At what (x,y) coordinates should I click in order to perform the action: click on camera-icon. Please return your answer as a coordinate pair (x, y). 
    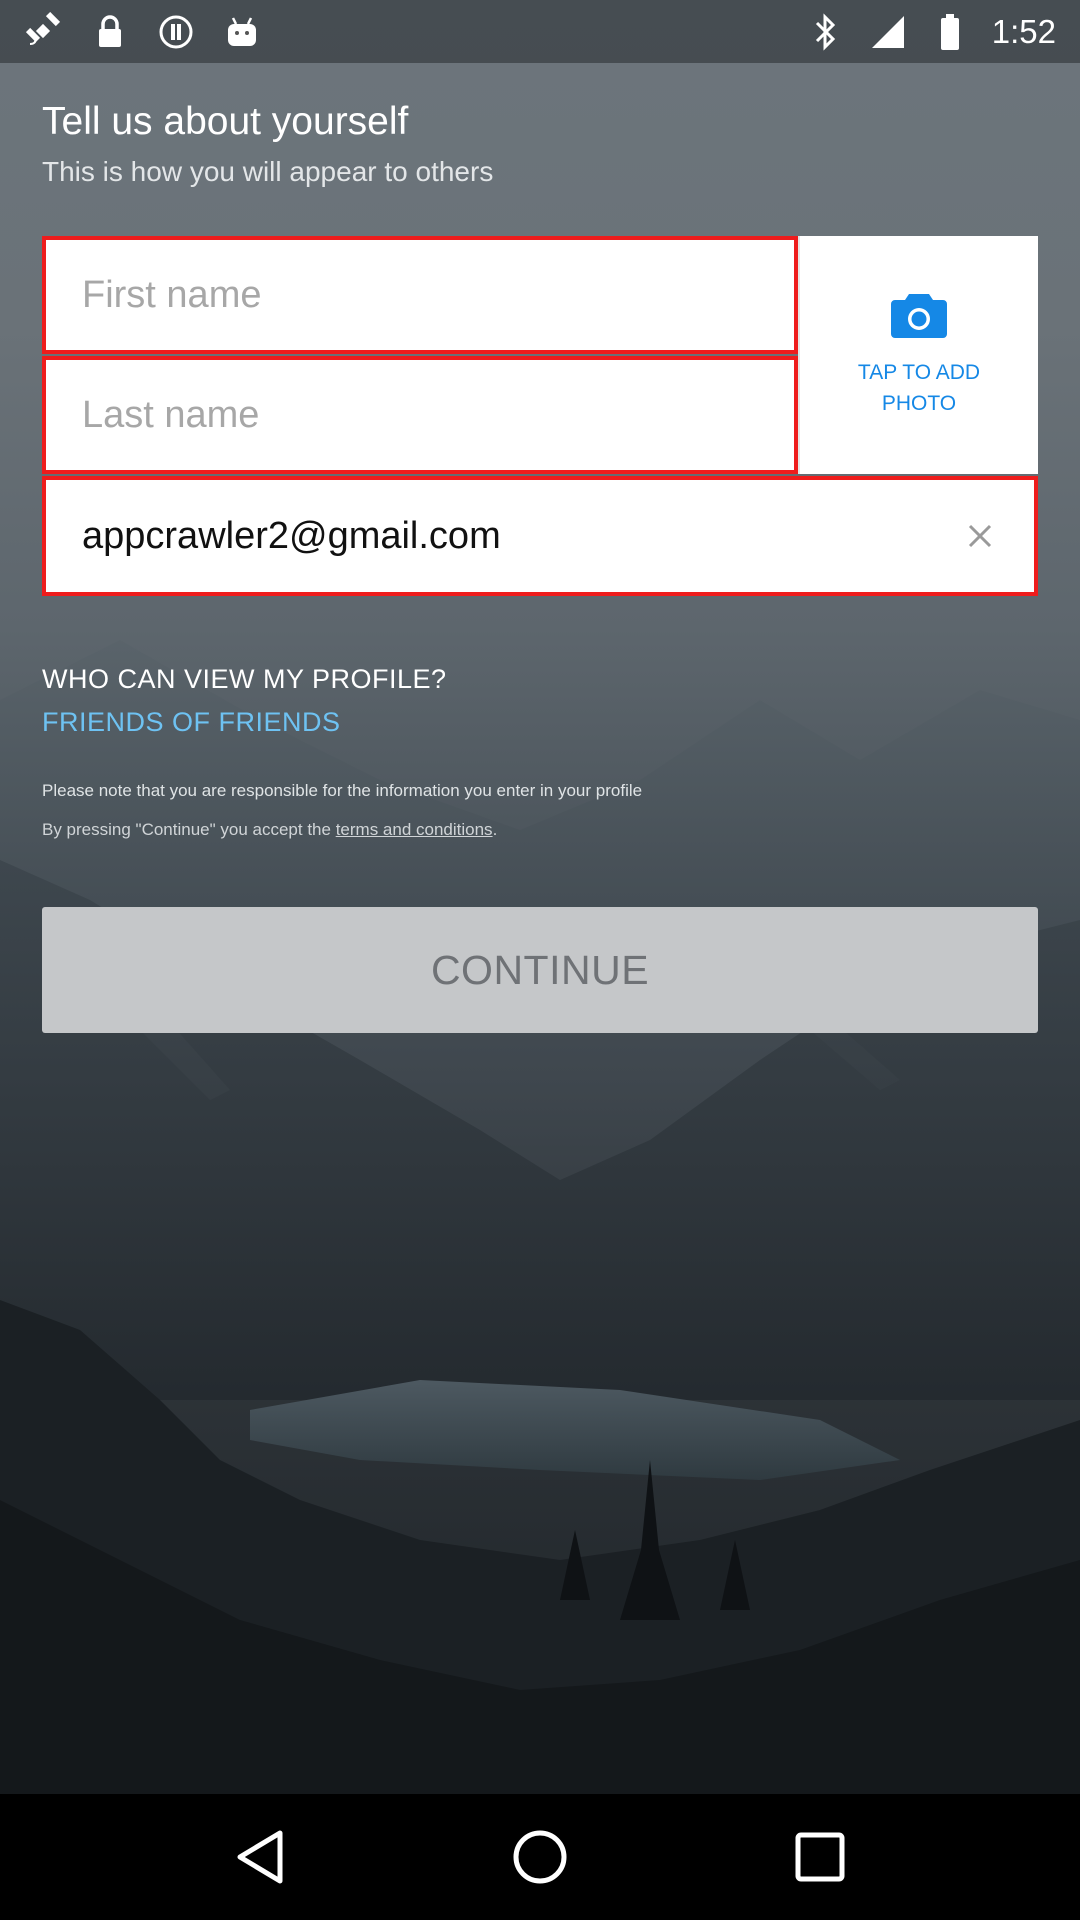
    Looking at the image, I should click on (919, 317).